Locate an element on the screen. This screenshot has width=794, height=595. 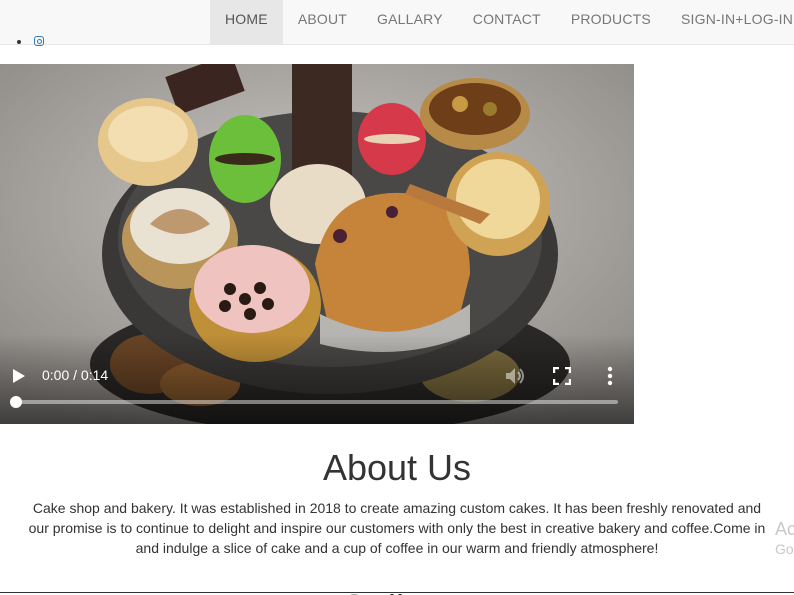
gallery-heading: Gallery is located at coordinates (397, 590).